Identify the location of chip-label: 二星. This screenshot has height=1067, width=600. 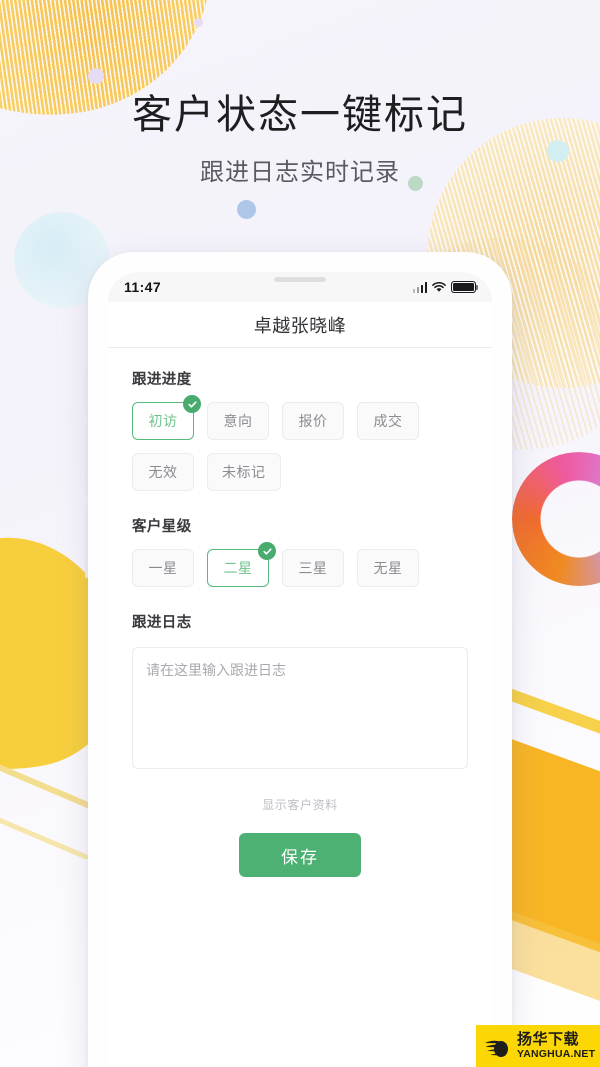
(238, 568).